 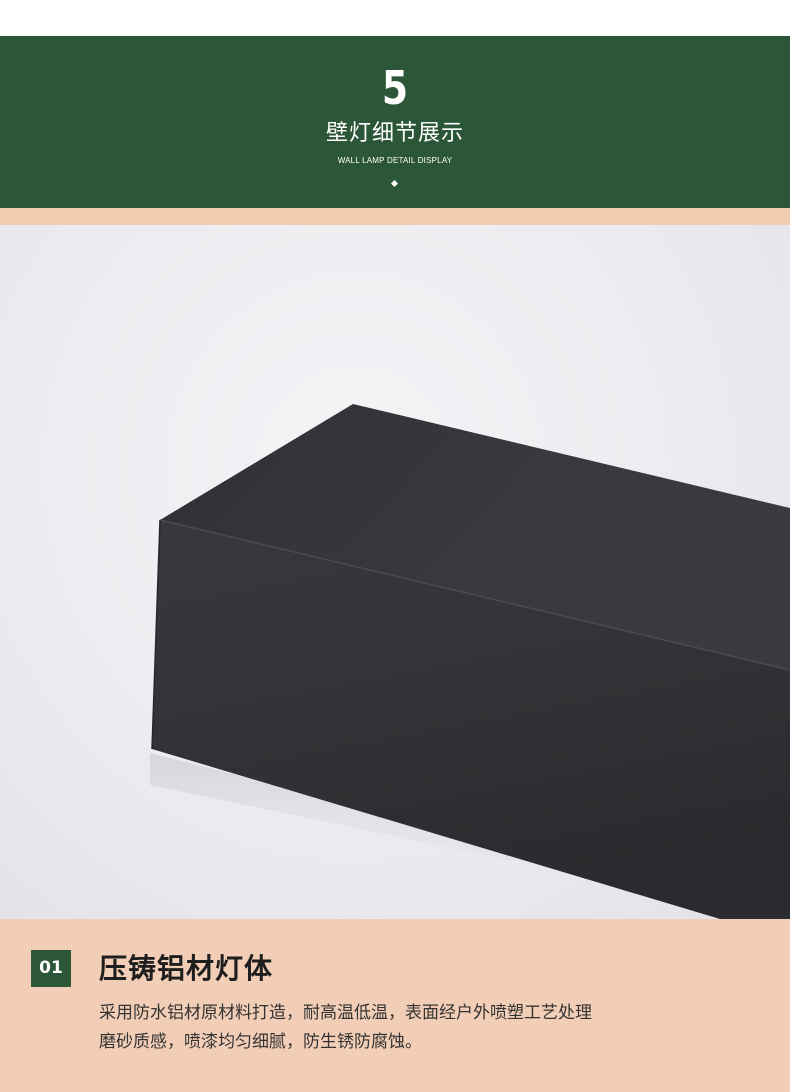 What do you see at coordinates (51, 968) in the screenshot?
I see `feature-number-badge: 01` at bounding box center [51, 968].